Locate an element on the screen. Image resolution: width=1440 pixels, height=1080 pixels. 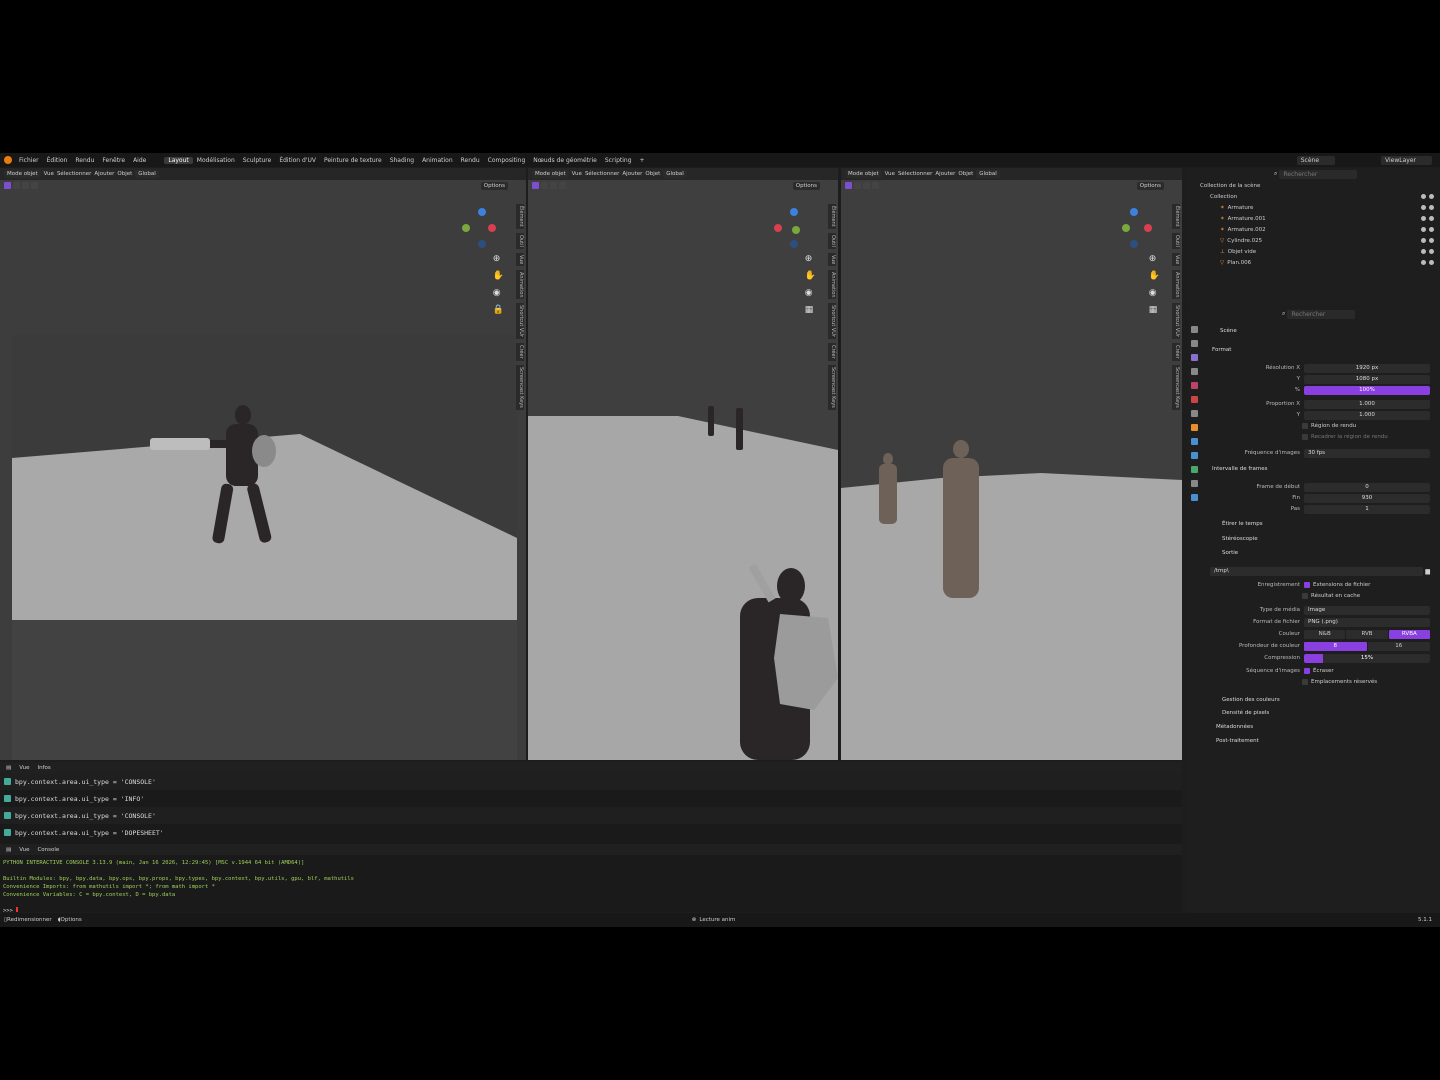
outliner-item: ▽ Cylindre.025 is located at coordinates (1314, 240).